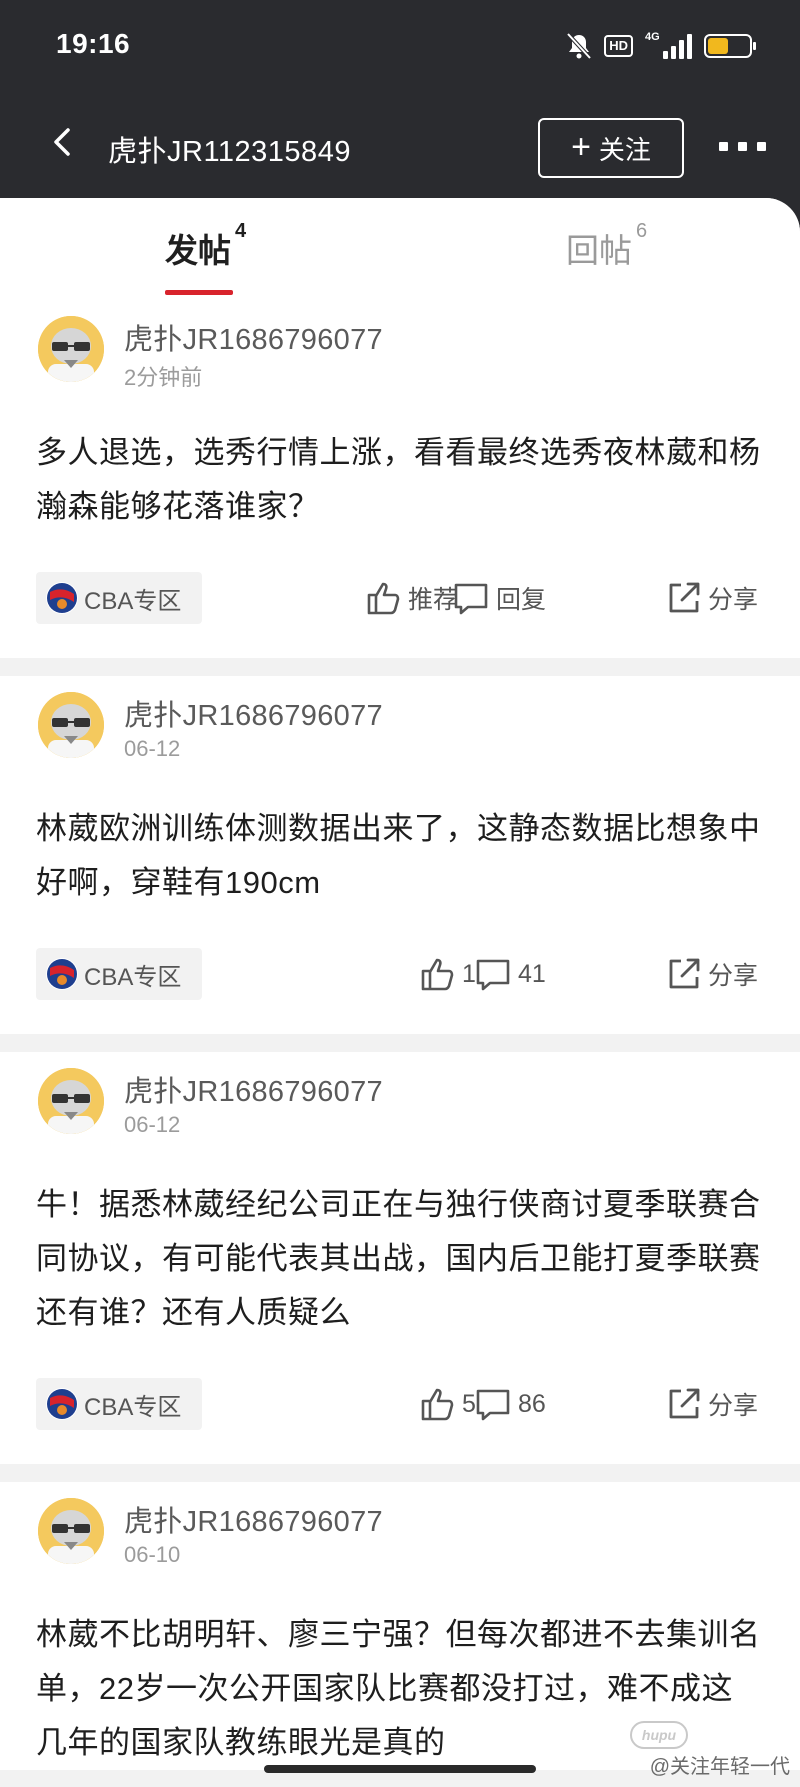  What do you see at coordinates (659, 1735) in the screenshot?
I see `hupu-watermark-logo: hupu` at bounding box center [659, 1735].